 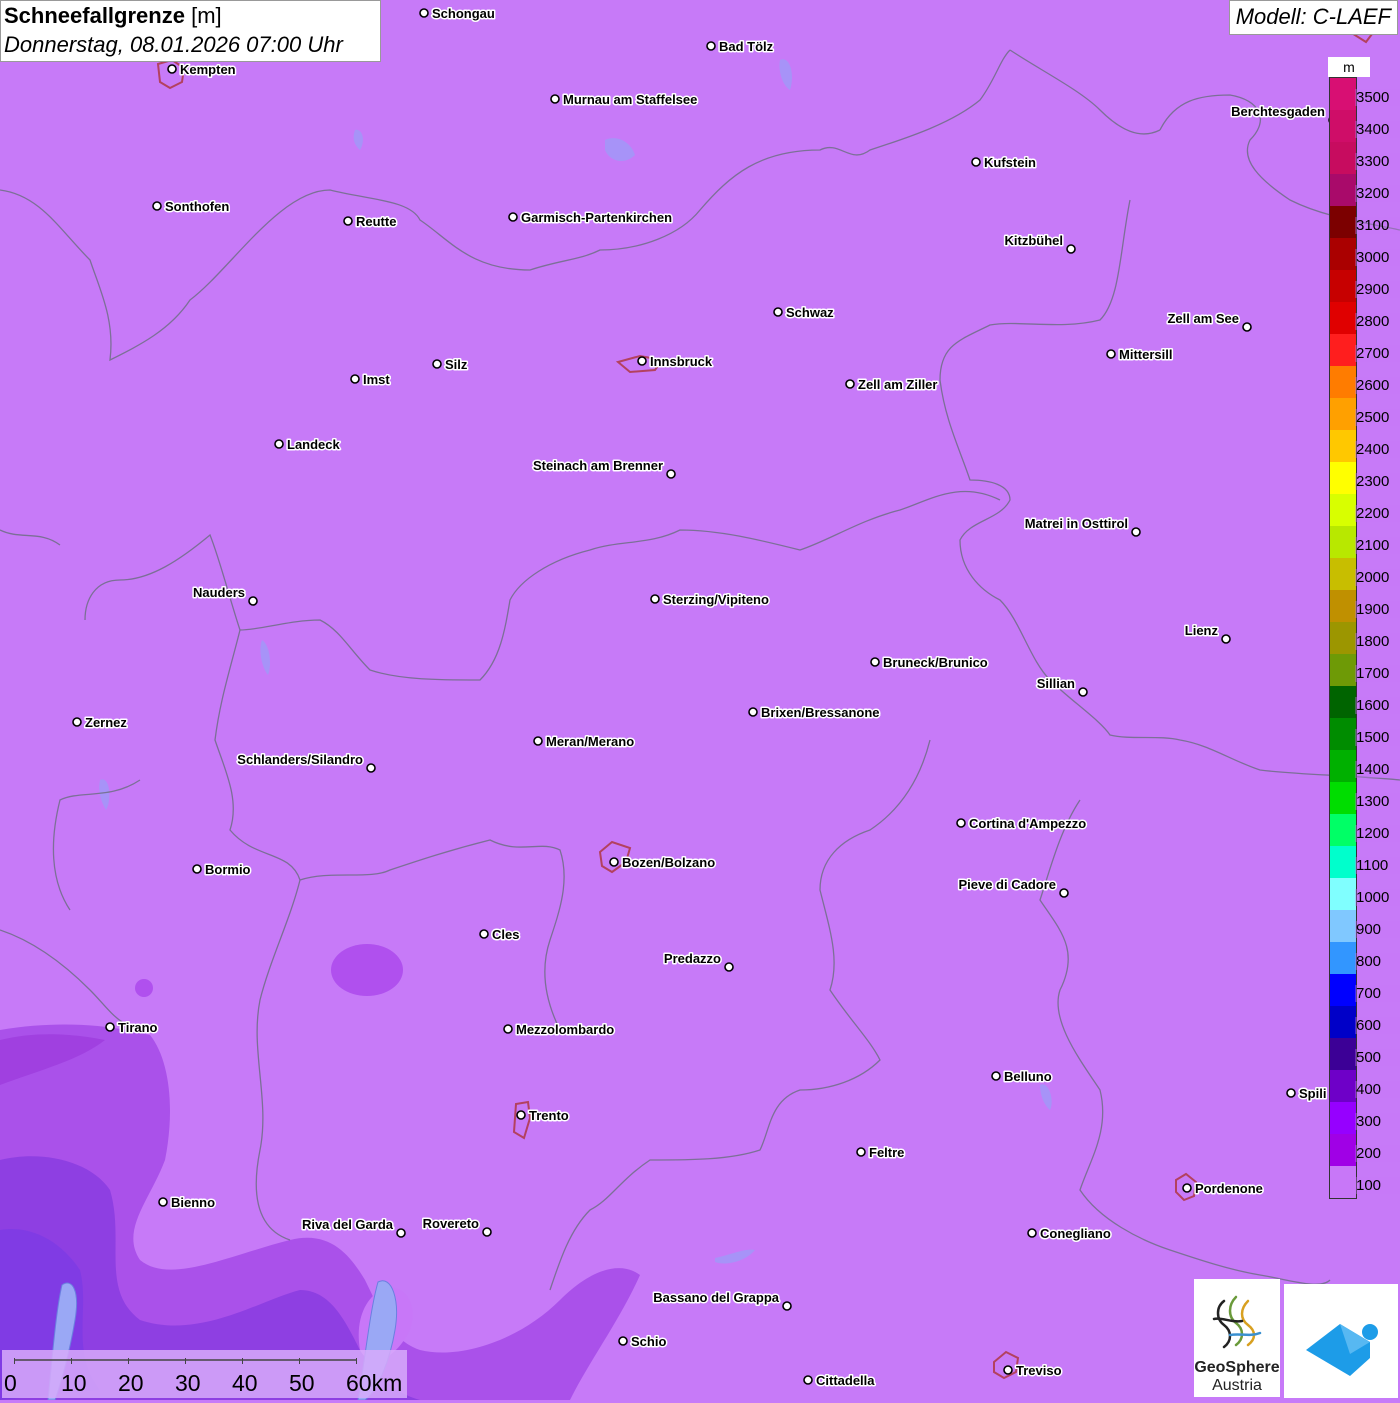 I want to click on city-label: Spili, so click(x=1312, y=1093).